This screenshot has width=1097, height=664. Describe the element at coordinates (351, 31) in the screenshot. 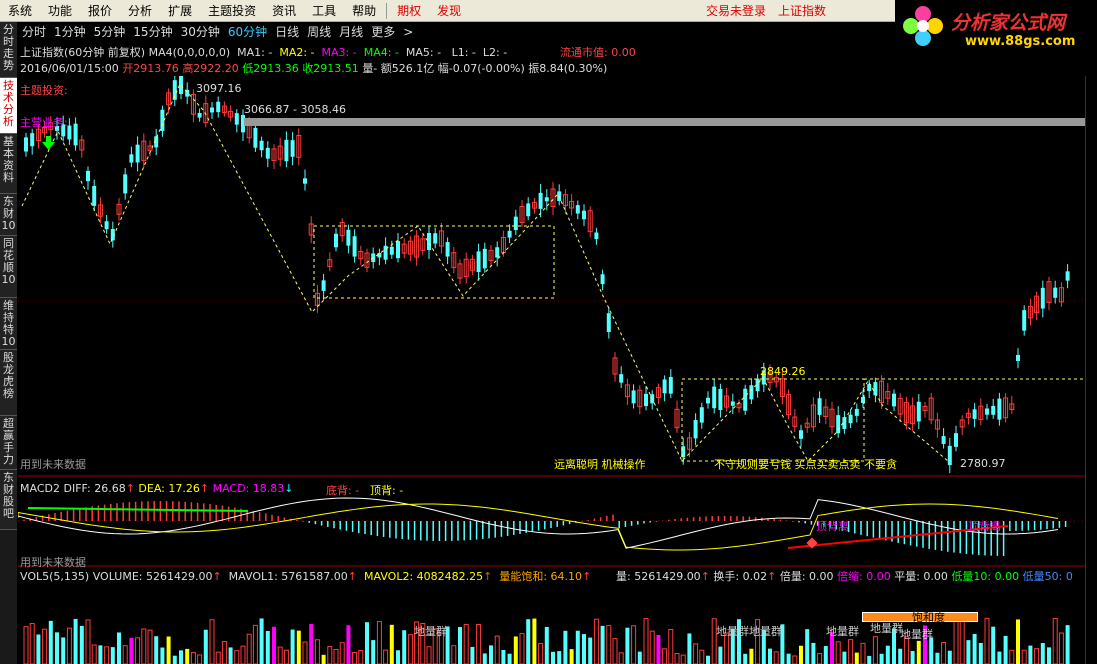

I see `period-8: 月线` at that location.